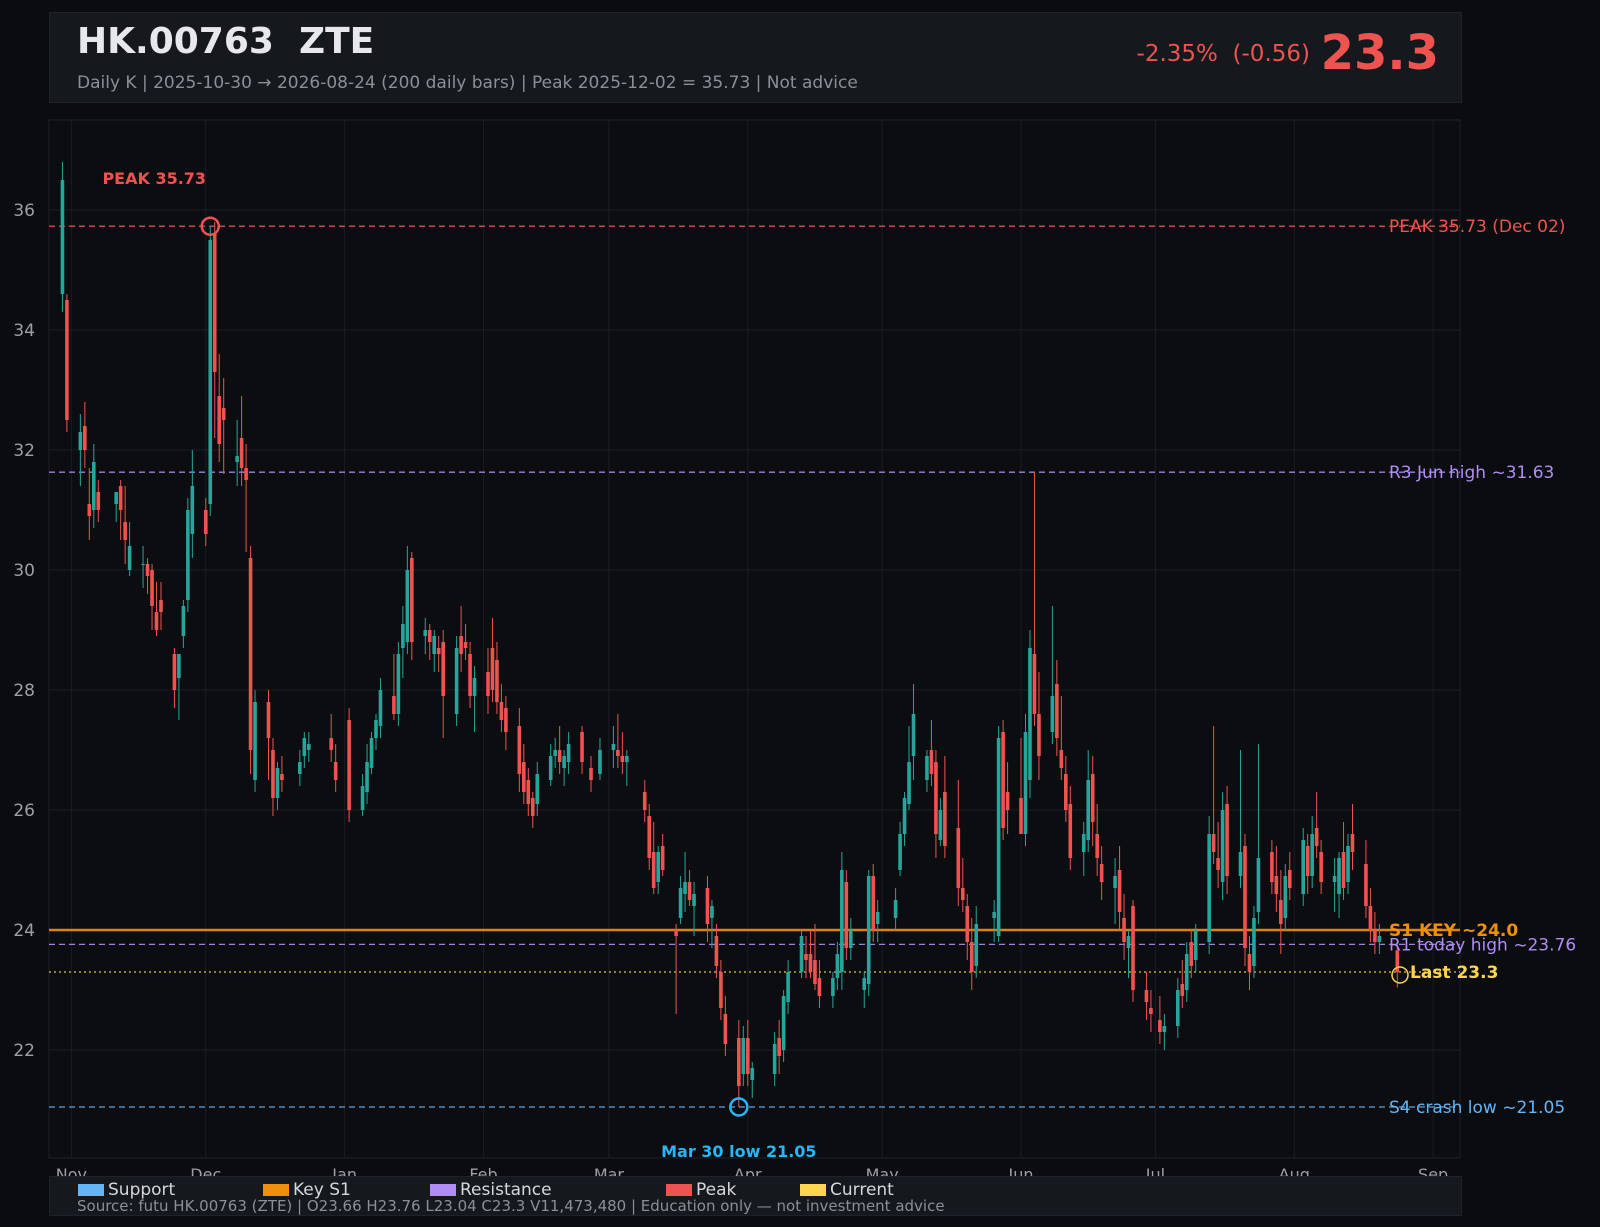 Image resolution: width=1600 pixels, height=1227 pixels. I want to click on low-marker-label: Mar 30 low 21.05, so click(738, 1151).